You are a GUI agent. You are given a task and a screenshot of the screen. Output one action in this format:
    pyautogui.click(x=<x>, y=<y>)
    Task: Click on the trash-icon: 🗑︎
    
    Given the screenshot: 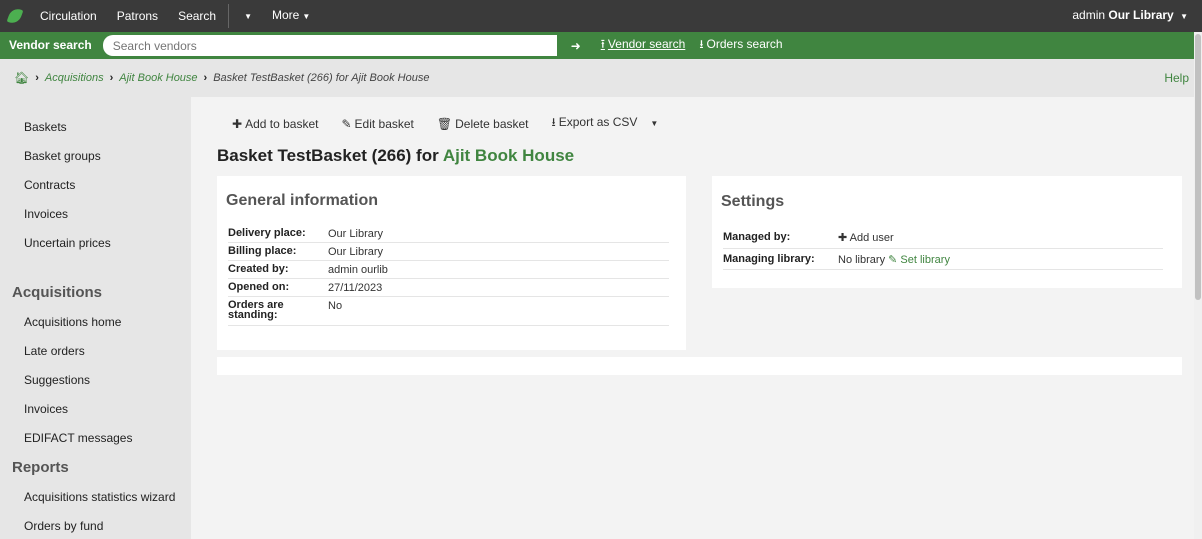 What is the action you would take?
    pyautogui.click(x=444, y=123)
    